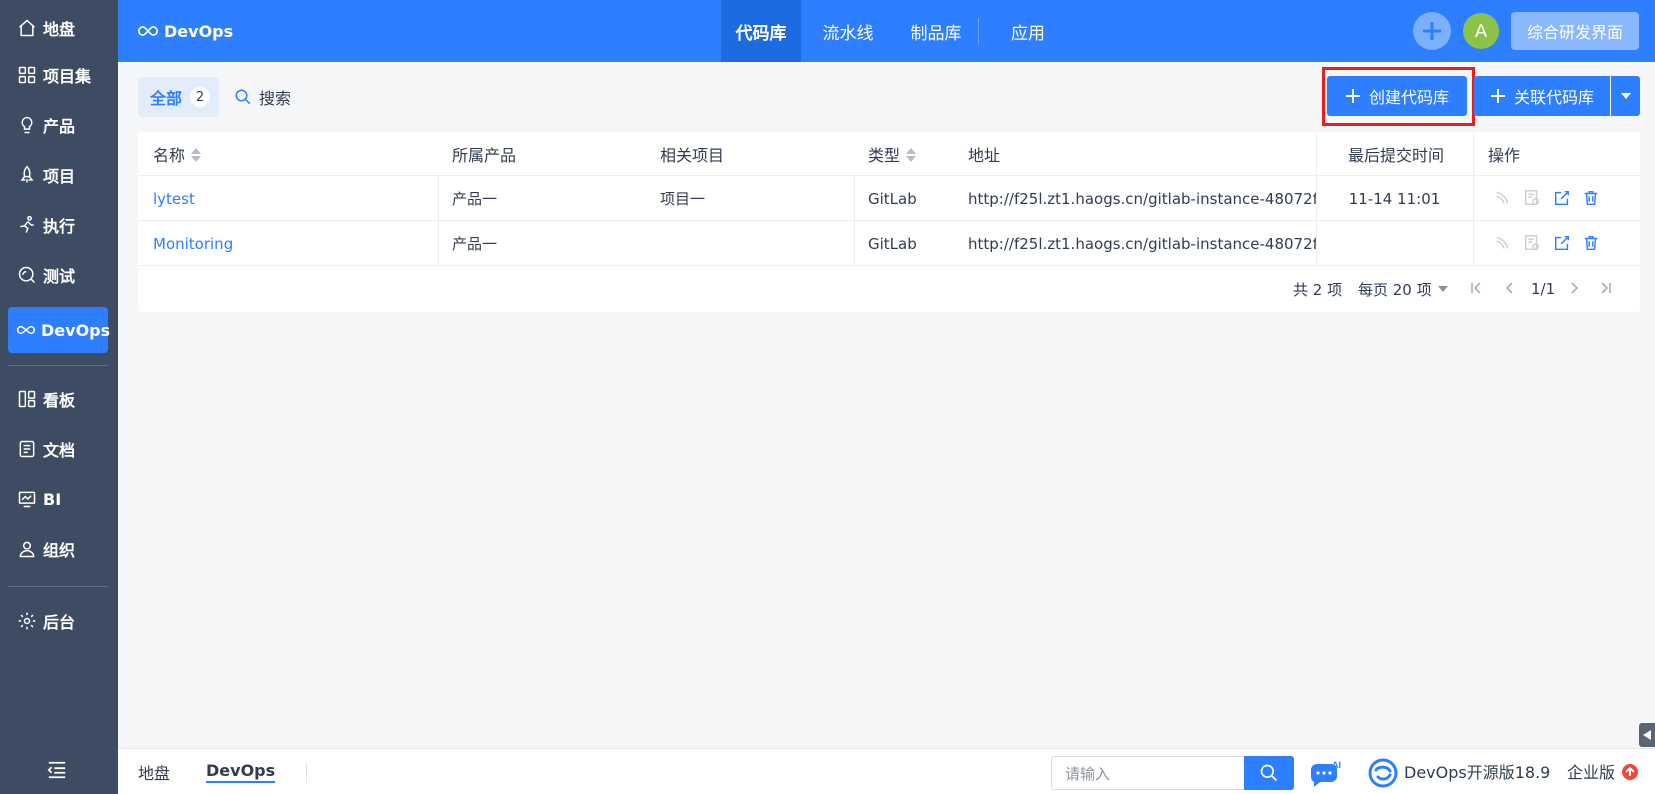  What do you see at coordinates (1396, 155) in the screenshot?
I see `col-last-commit: 最后提交时间` at bounding box center [1396, 155].